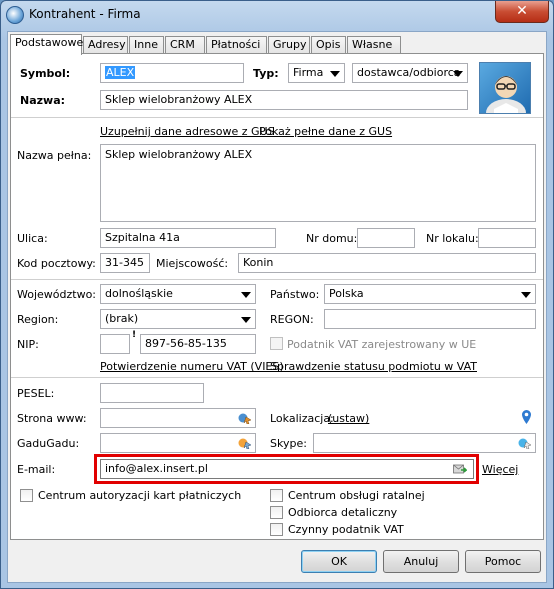 Image resolution: width=554 pixels, height=589 pixels. I want to click on symbol-label: Symbol:, so click(45, 73).